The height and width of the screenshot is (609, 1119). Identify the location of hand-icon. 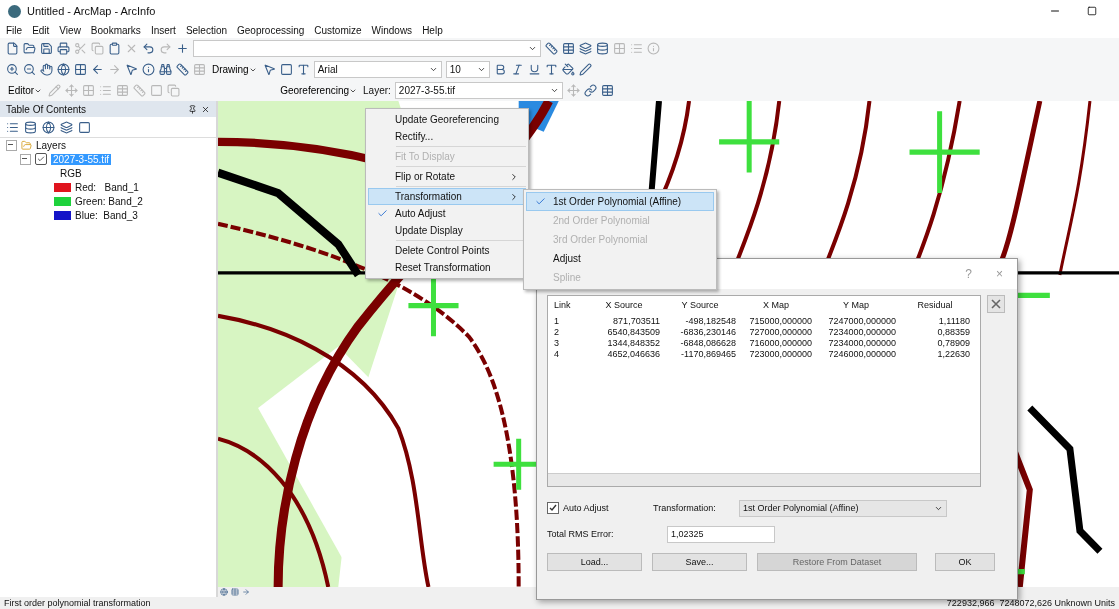
(46, 69).